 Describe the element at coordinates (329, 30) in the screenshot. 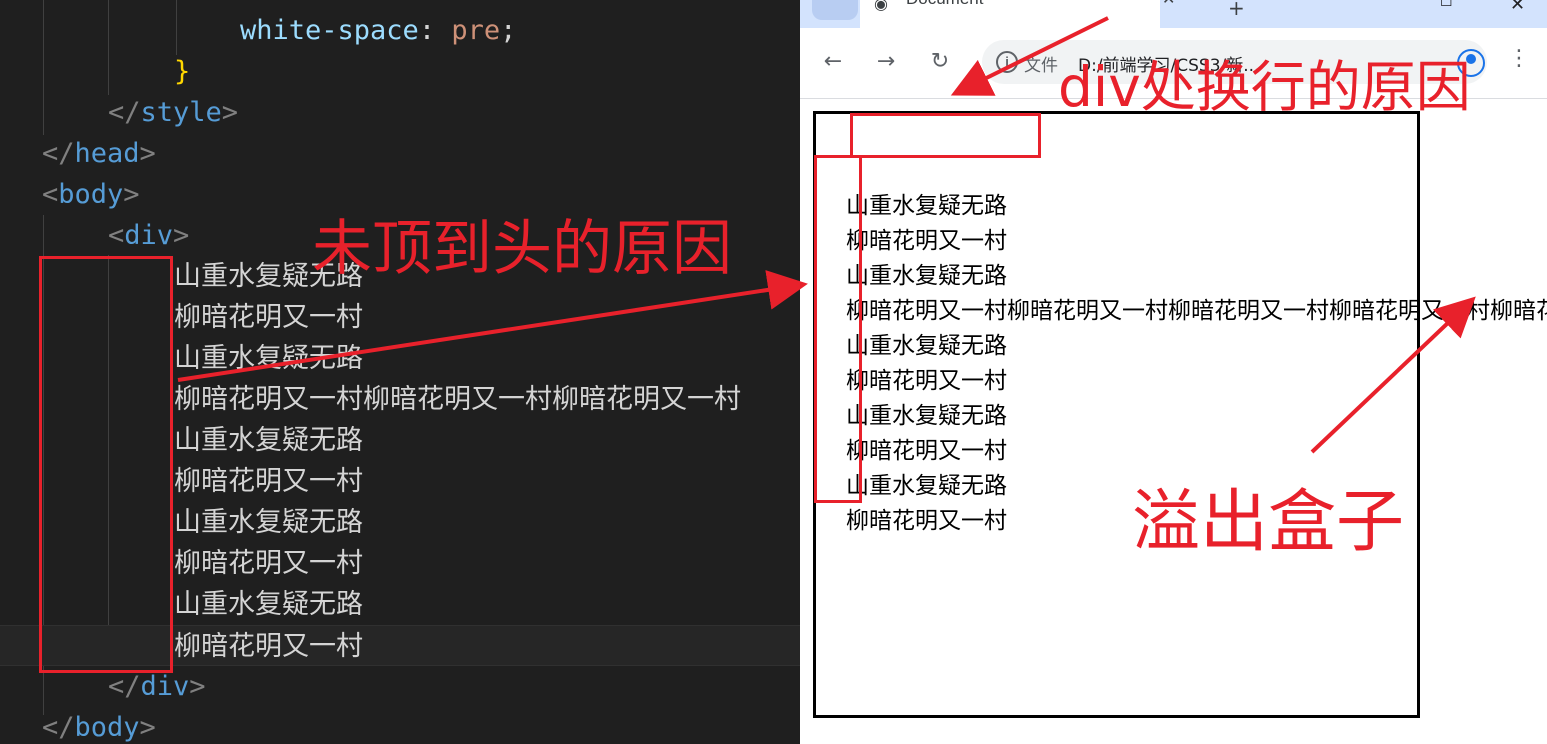

I see `css-property: white-space` at that location.